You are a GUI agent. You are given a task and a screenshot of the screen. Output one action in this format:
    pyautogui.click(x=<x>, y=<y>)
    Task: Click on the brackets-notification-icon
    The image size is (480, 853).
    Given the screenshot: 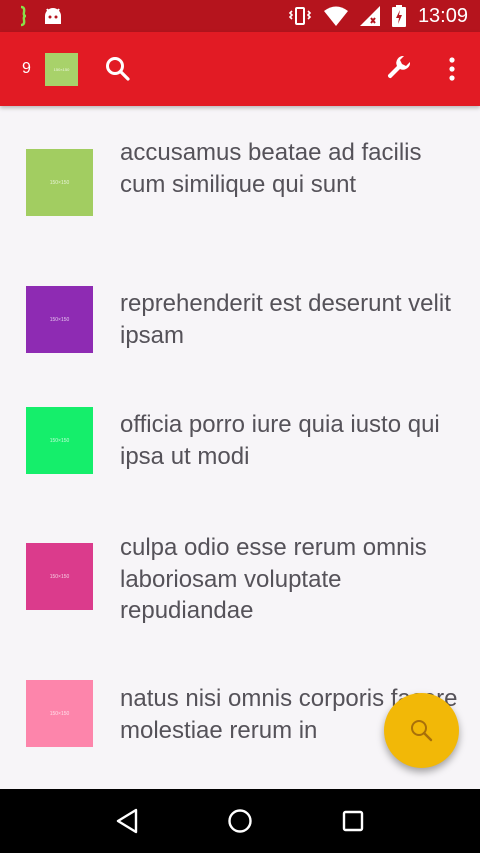 What is the action you would take?
    pyautogui.click(x=23, y=16)
    